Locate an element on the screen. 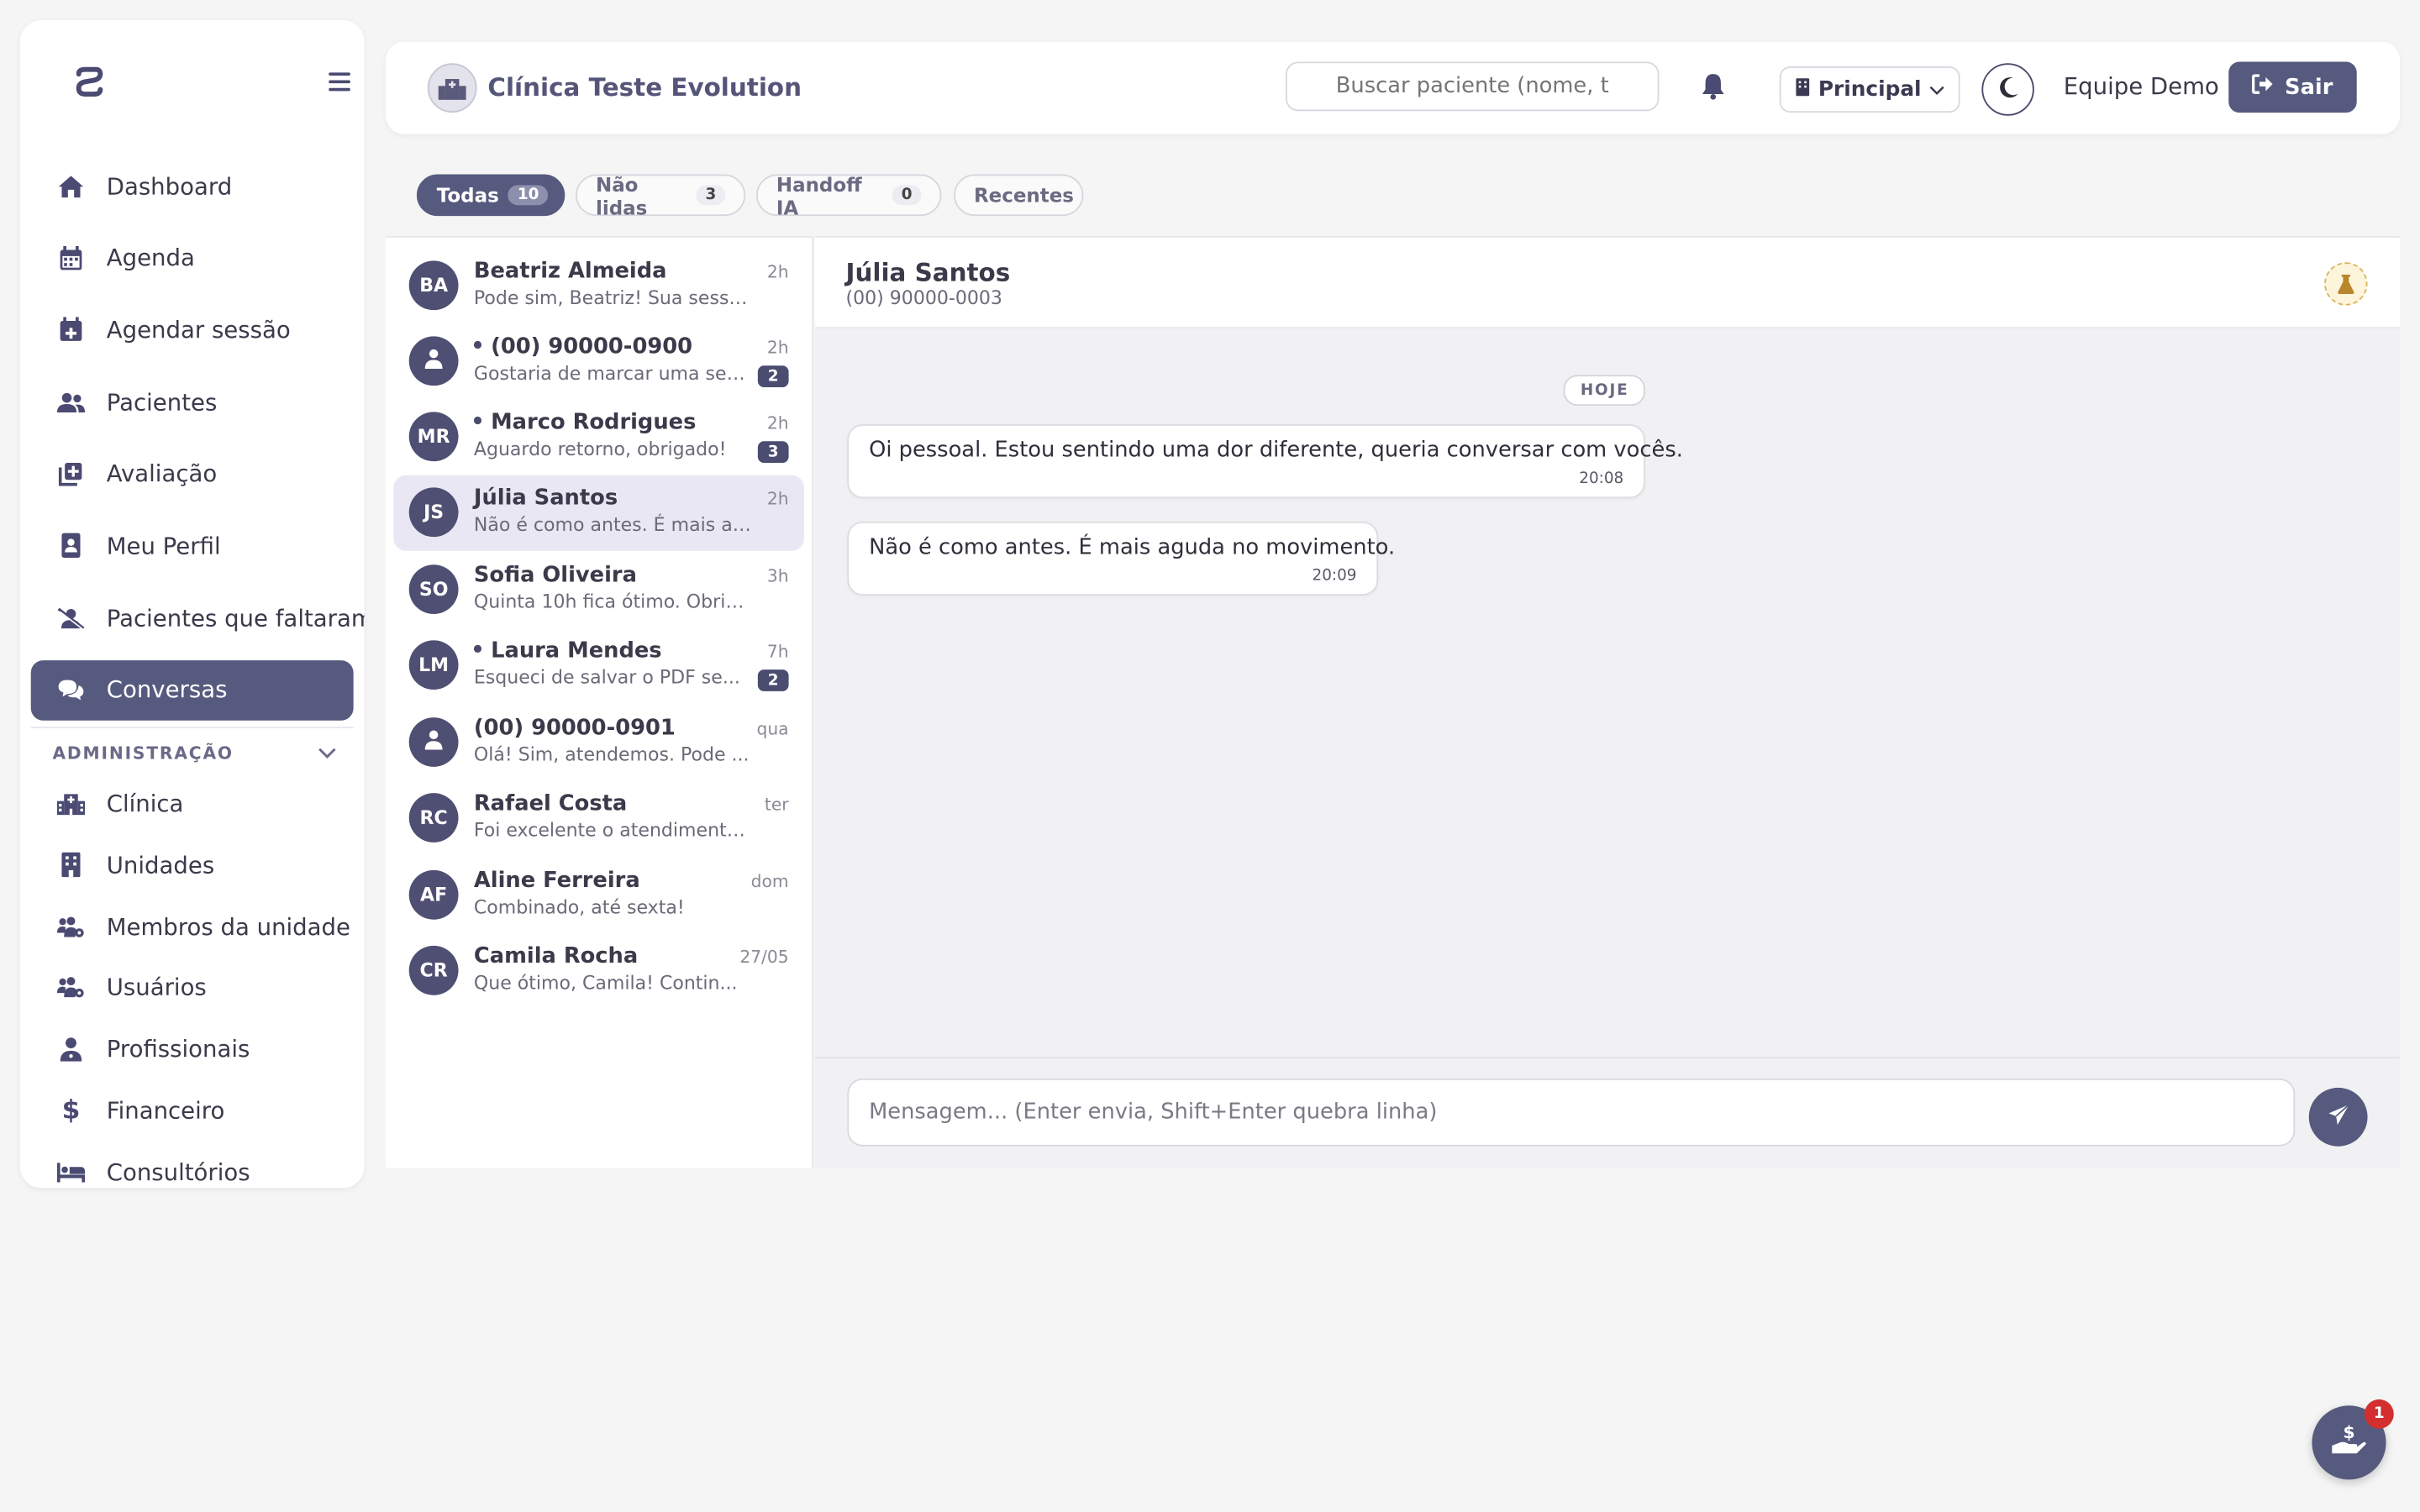 The width and height of the screenshot is (2420, 1512). conversation-name: Aline Ferreira is located at coordinates (556, 881).